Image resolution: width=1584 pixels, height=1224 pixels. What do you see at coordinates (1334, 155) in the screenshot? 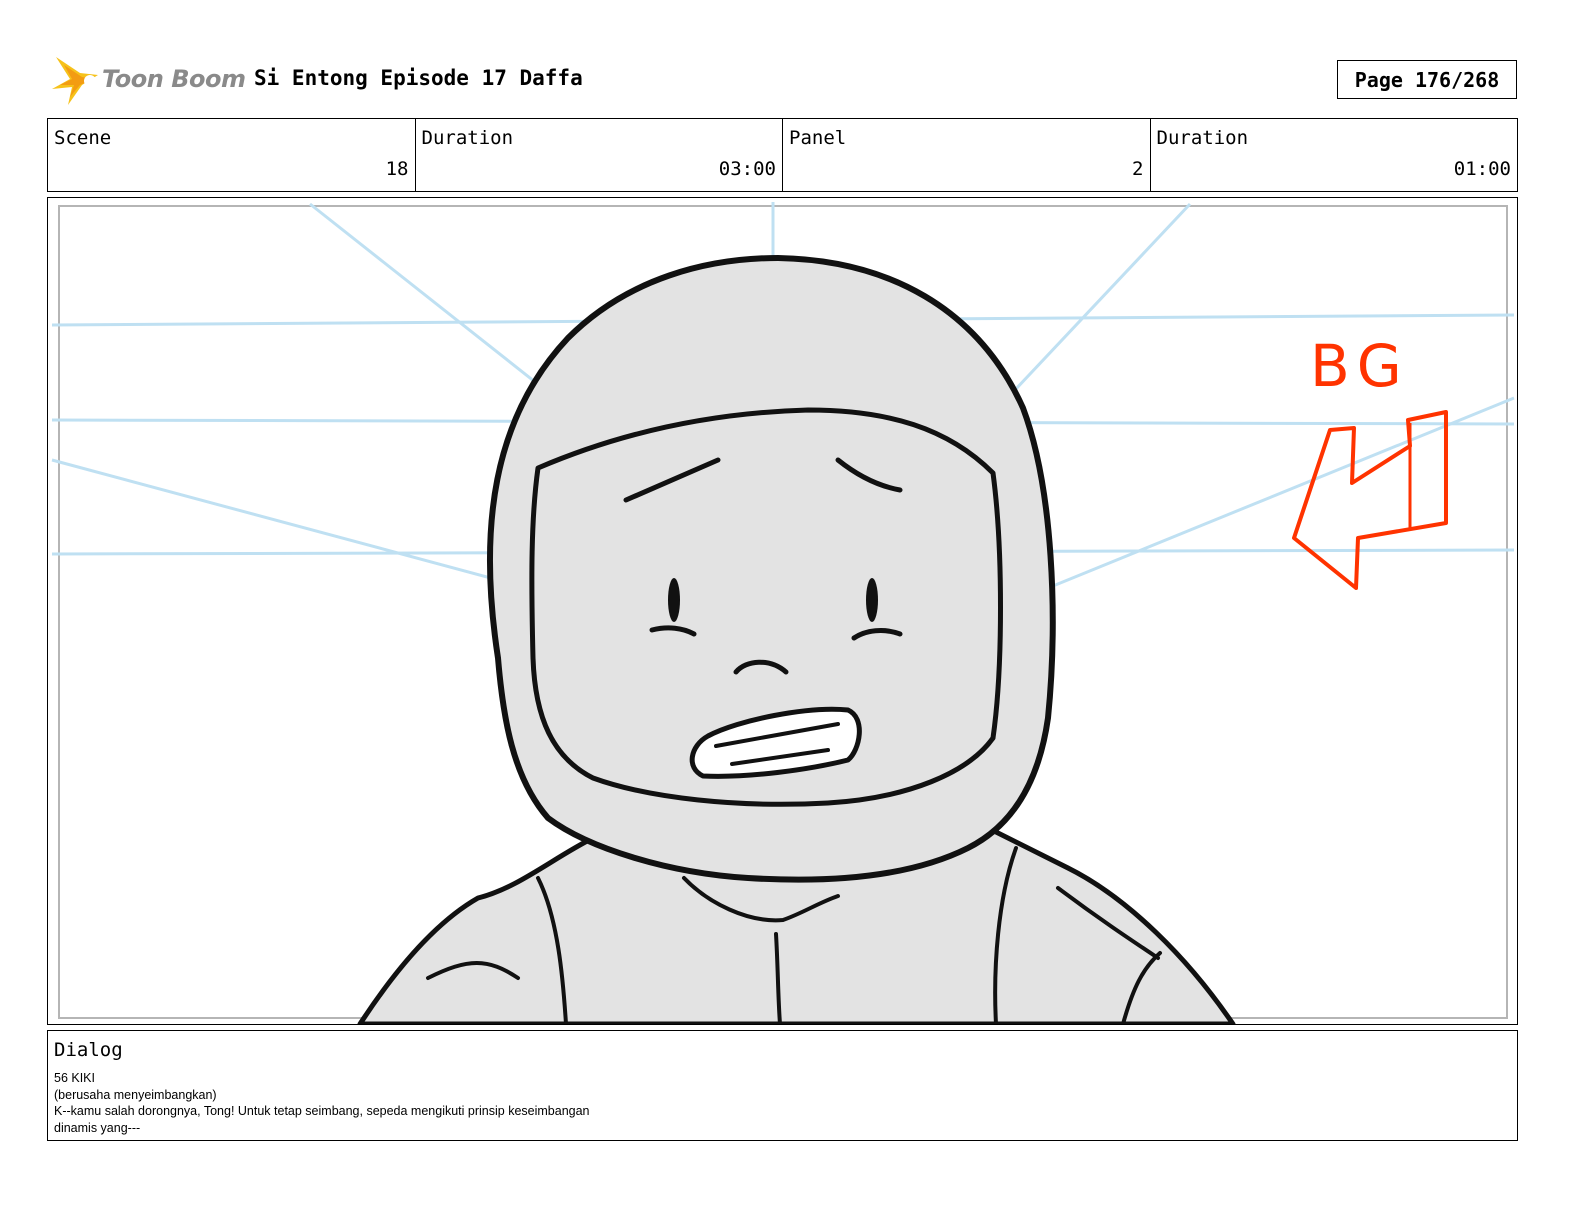
I see `panel-duration-cell: Duration 01:00` at bounding box center [1334, 155].